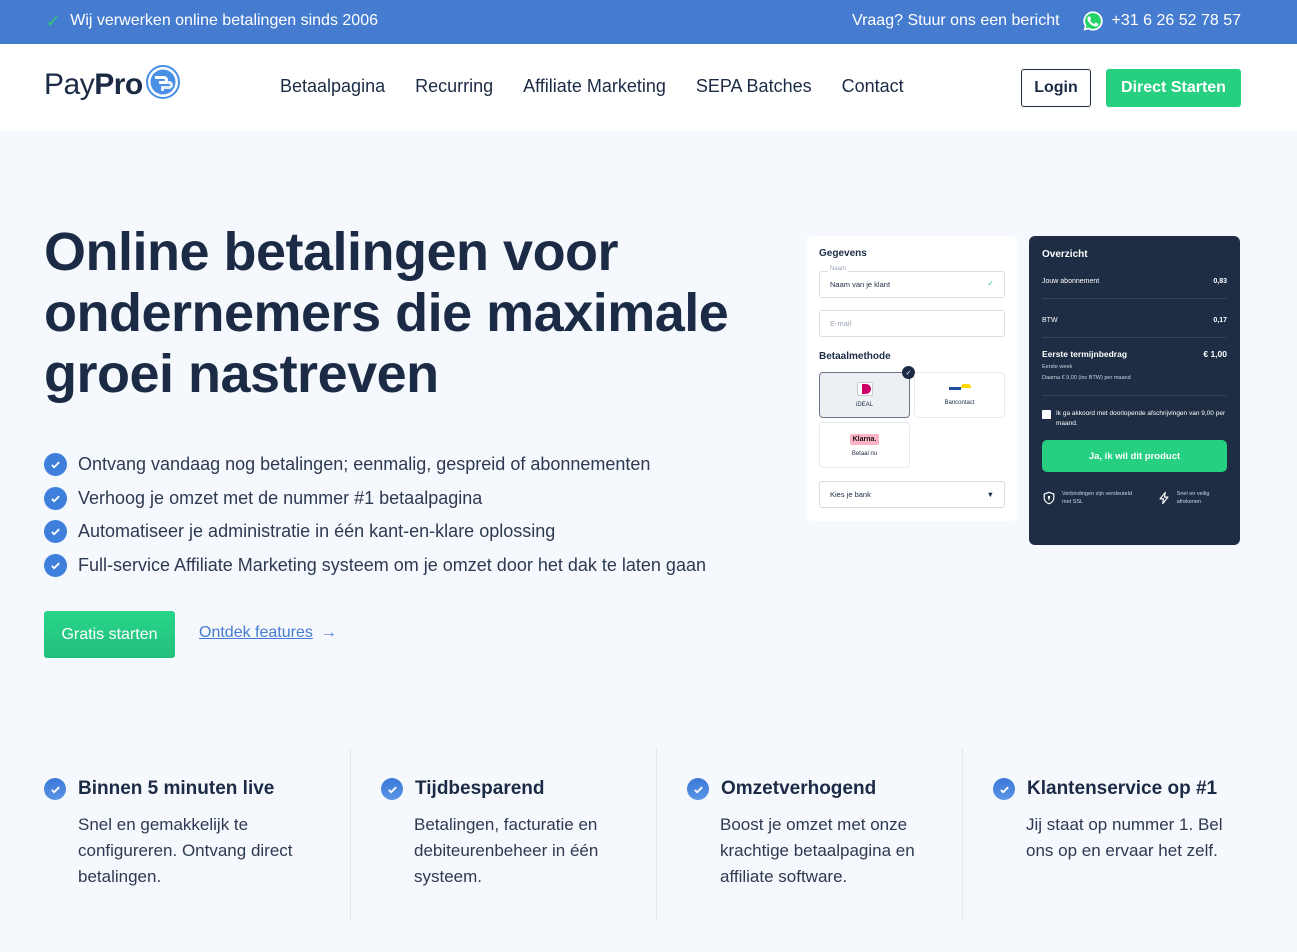 This screenshot has width=1297, height=952. What do you see at coordinates (860, 284) in the screenshot?
I see `name-field-value: Naam van je klant` at bounding box center [860, 284].